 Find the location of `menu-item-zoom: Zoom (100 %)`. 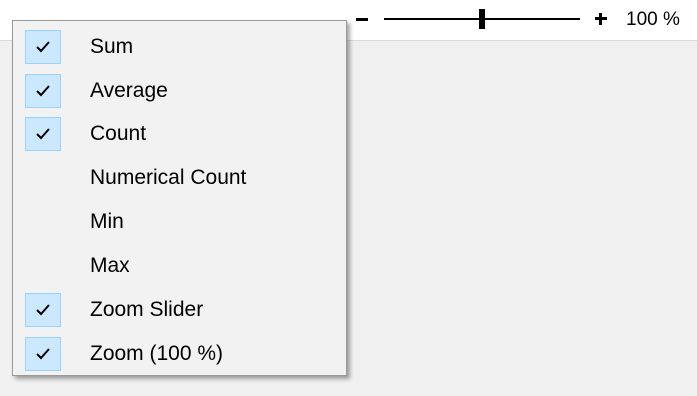

menu-item-zoom: Zoom (100 %) is located at coordinates (180, 354).